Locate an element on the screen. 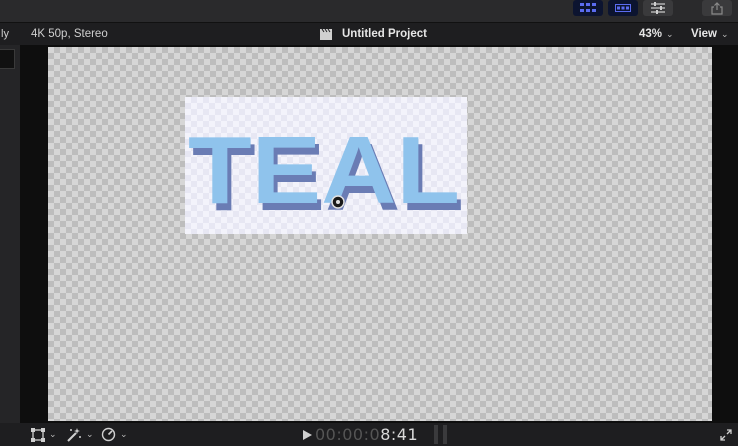 This screenshot has width=738, height=446. audio-meter-left is located at coordinates (436, 434).